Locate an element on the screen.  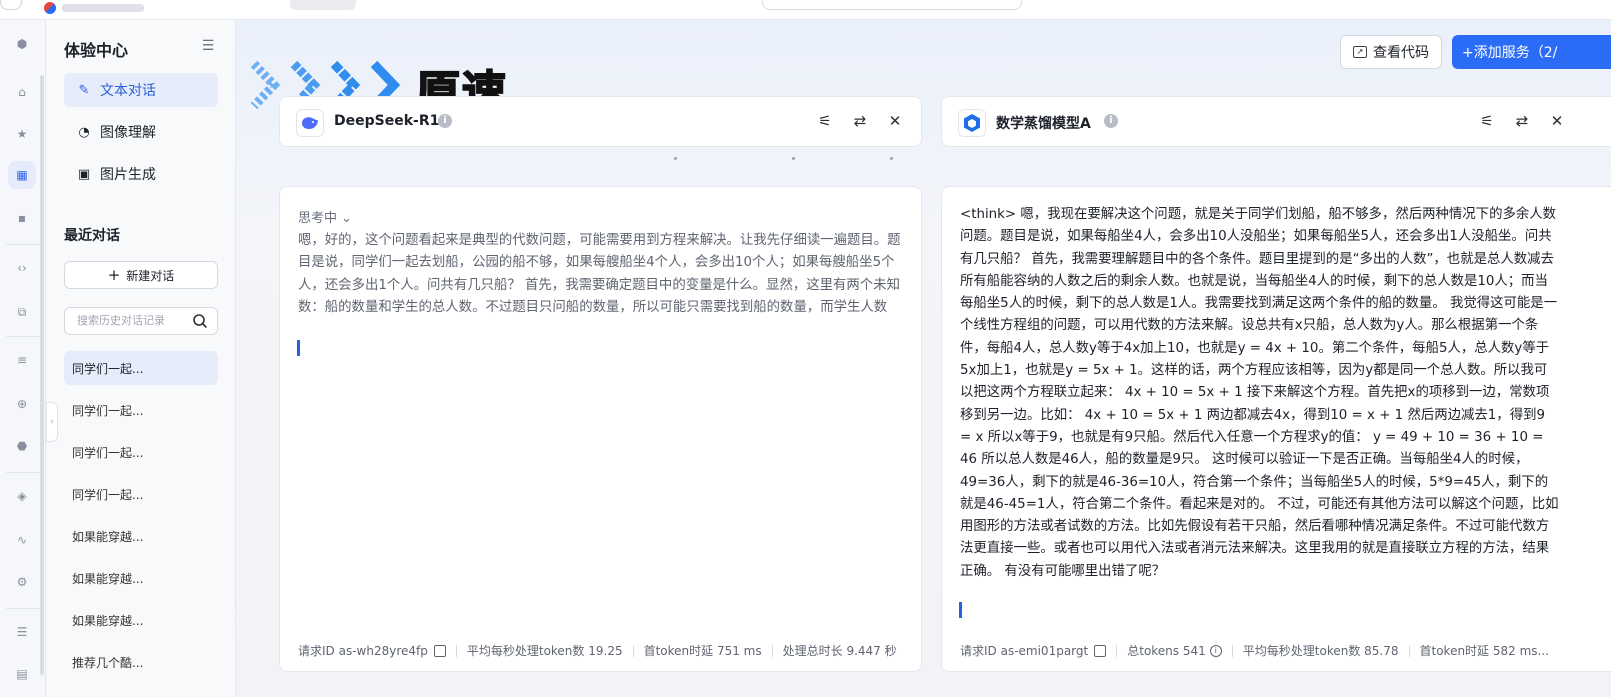
document-icon: ≡ is located at coordinates (22, 360).